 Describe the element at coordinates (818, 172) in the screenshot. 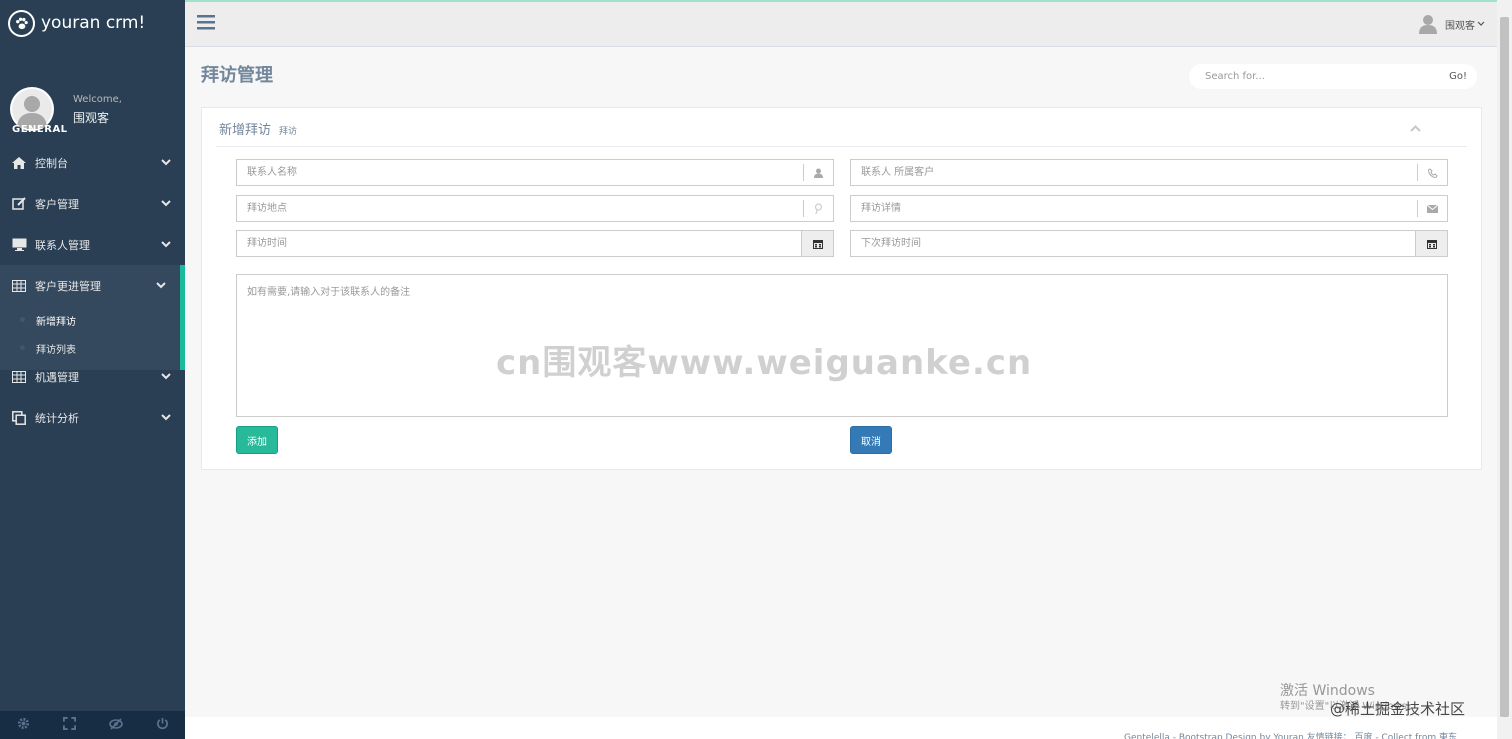

I see `user-icon` at that location.